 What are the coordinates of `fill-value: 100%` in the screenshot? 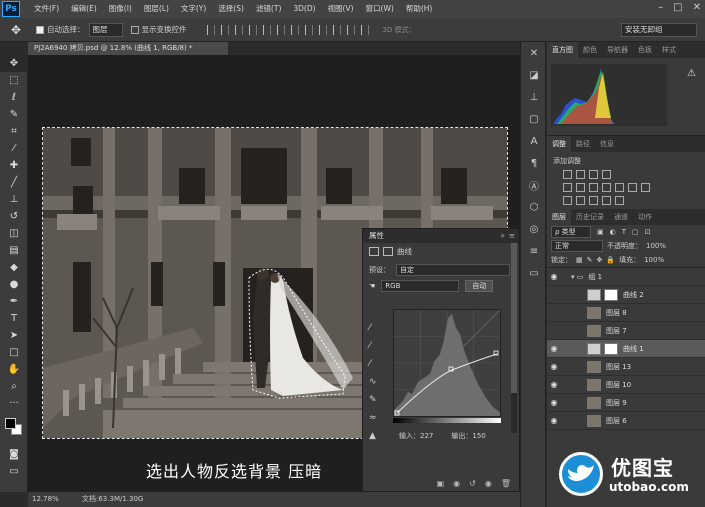 It's located at (654, 260).